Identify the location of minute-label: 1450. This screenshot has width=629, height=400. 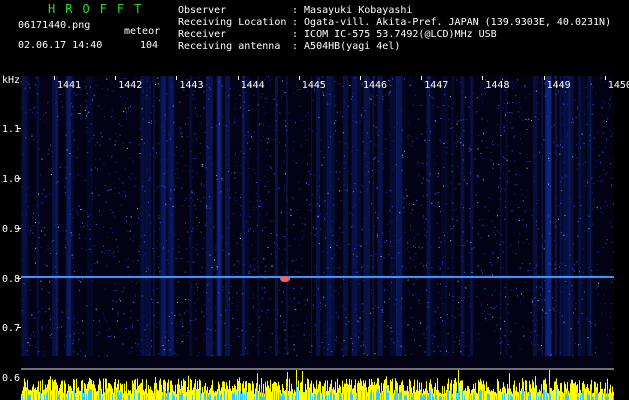
(618, 85).